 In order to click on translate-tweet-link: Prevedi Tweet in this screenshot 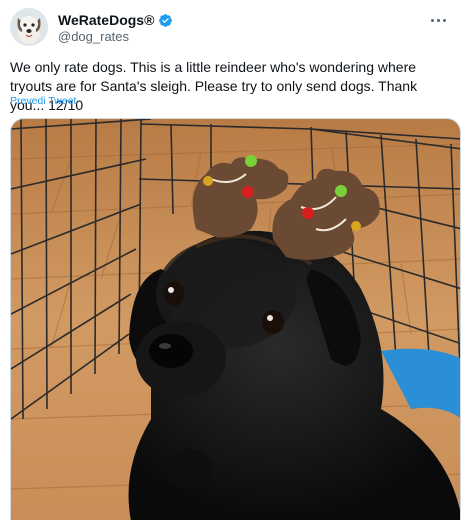, I will do `click(43, 101)`.